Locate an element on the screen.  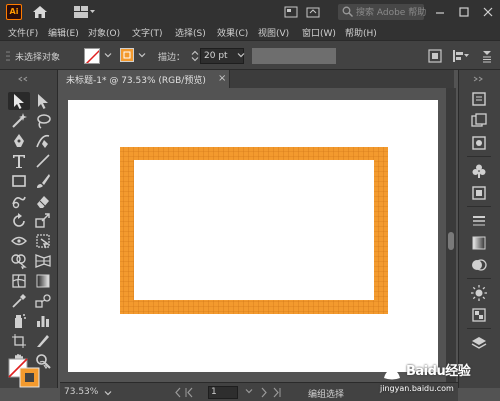
eraser-icon is located at coordinates (43, 202).